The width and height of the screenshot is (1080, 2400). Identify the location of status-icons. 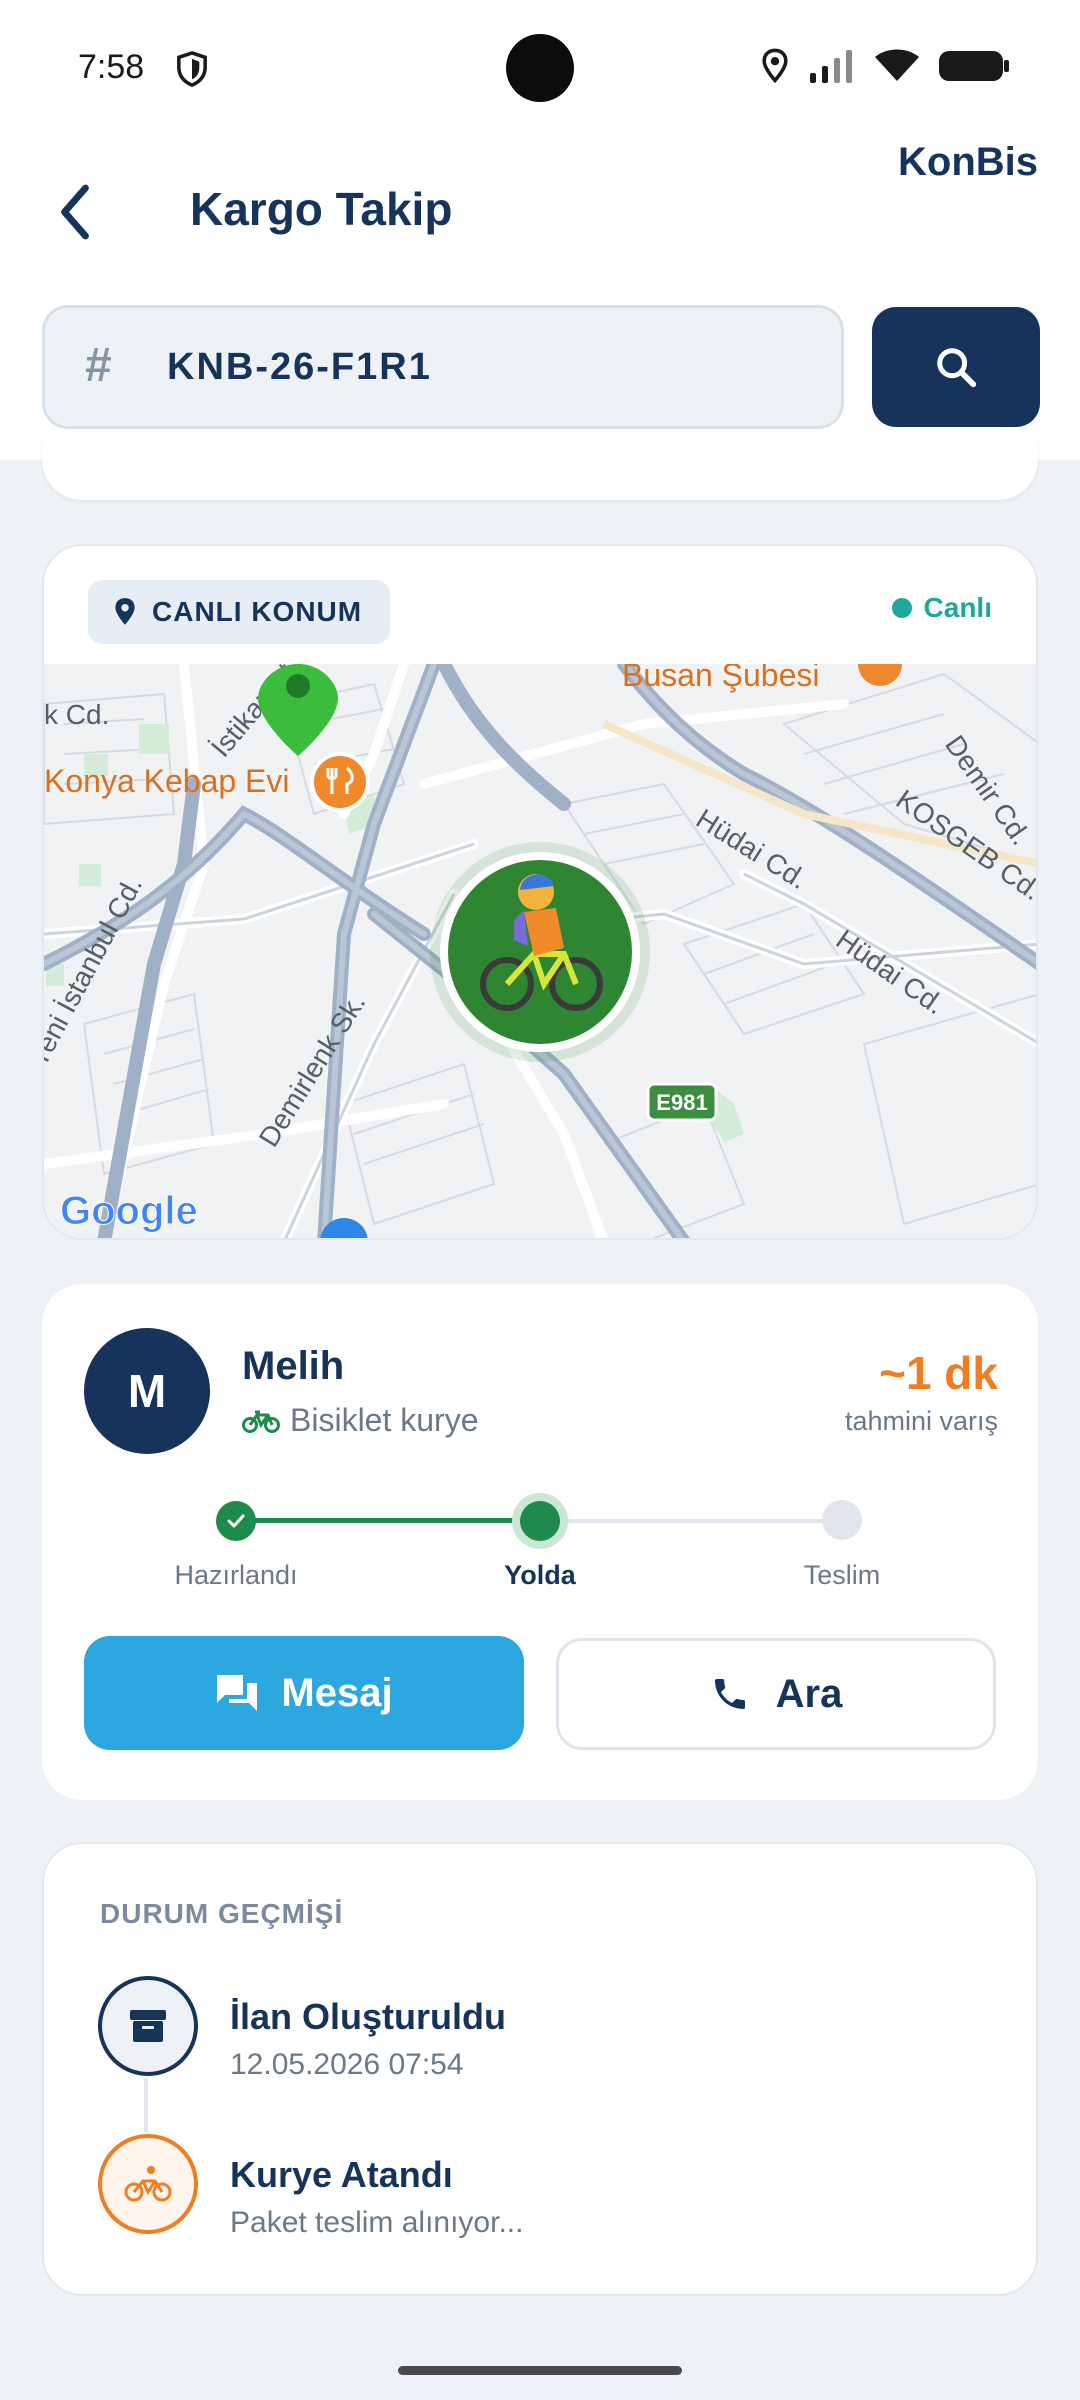
(885, 66).